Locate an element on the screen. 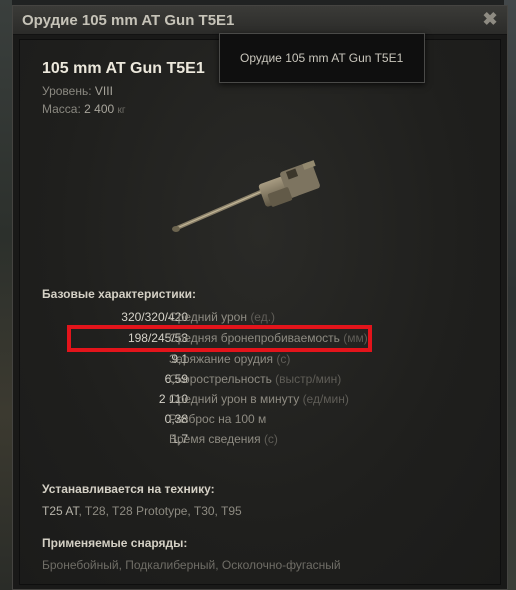 This screenshot has width=516, height=590. stat-row-dpm: 2 110 Средний урон в минуту (ед/мин) is located at coordinates (252, 400).